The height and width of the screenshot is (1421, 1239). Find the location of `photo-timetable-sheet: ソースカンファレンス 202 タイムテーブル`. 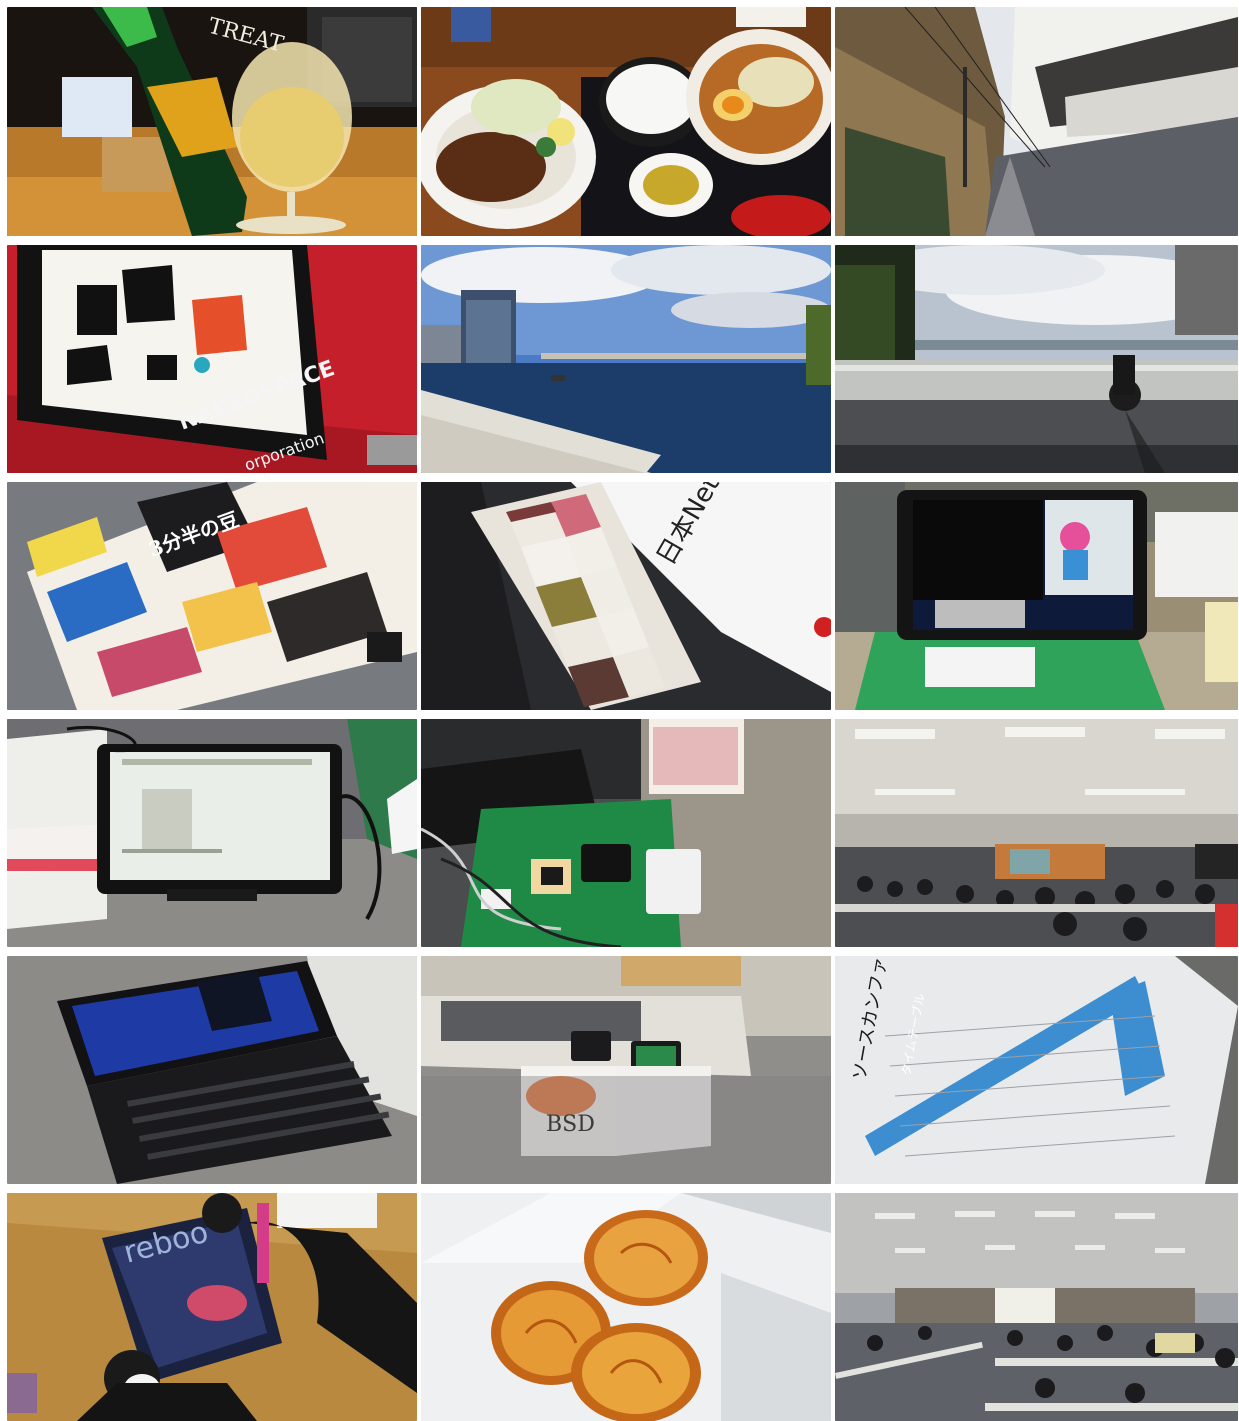

photo-timetable-sheet: ソースカンファレンス 202 タイムテーブル is located at coordinates (1036, 1070).